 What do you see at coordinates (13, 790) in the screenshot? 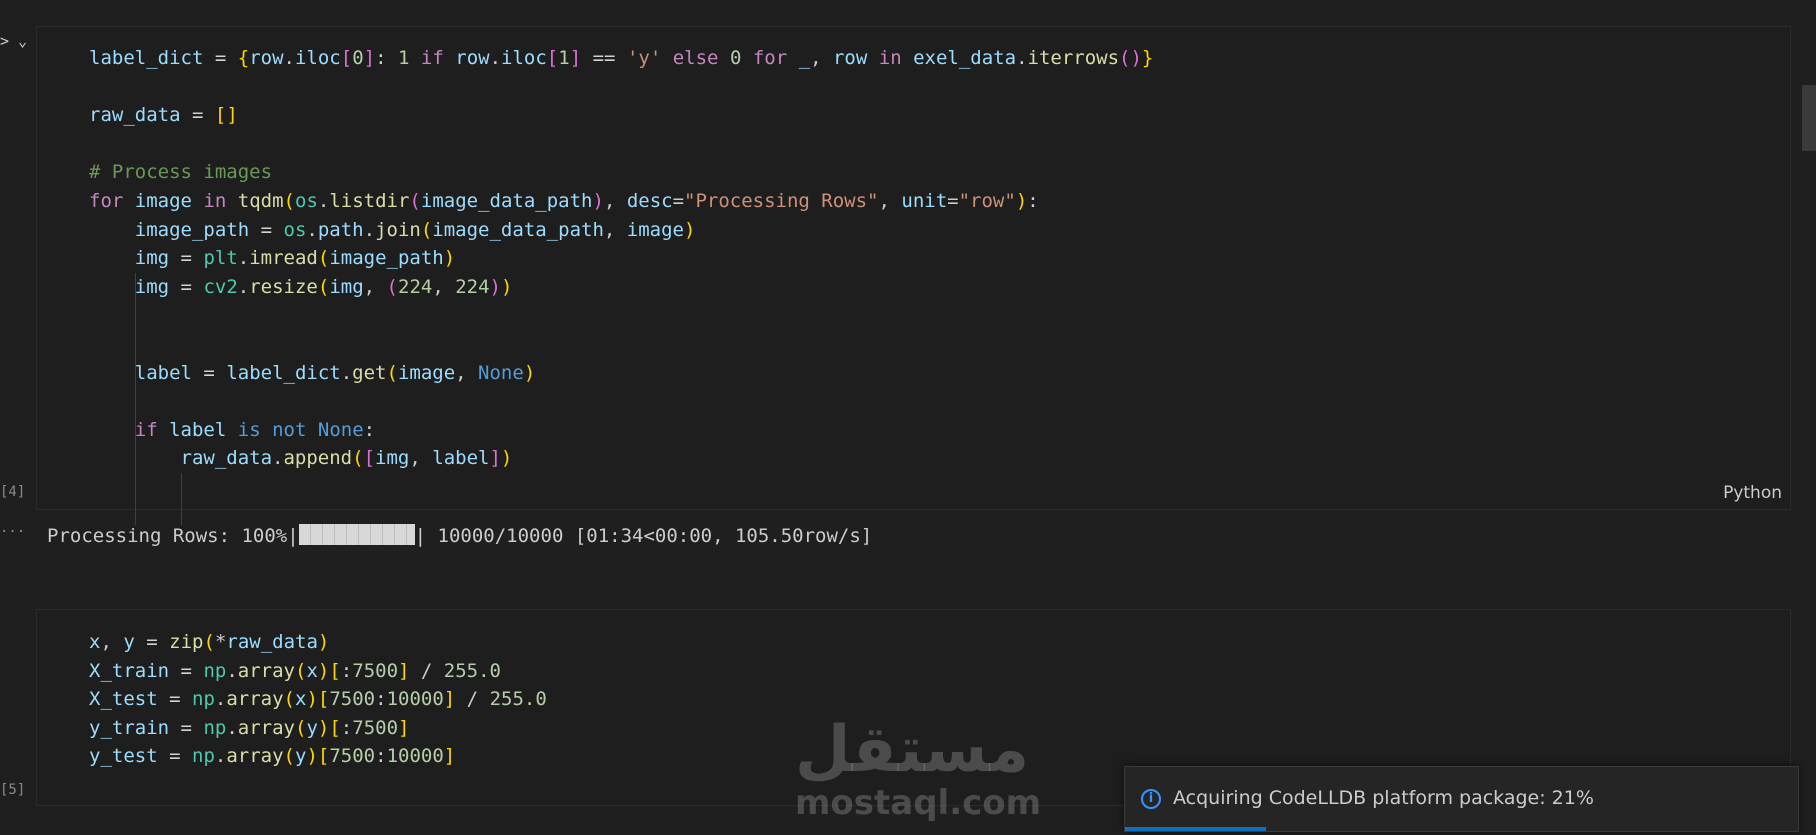
I see `execution-count-cell2: [5]` at bounding box center [13, 790].